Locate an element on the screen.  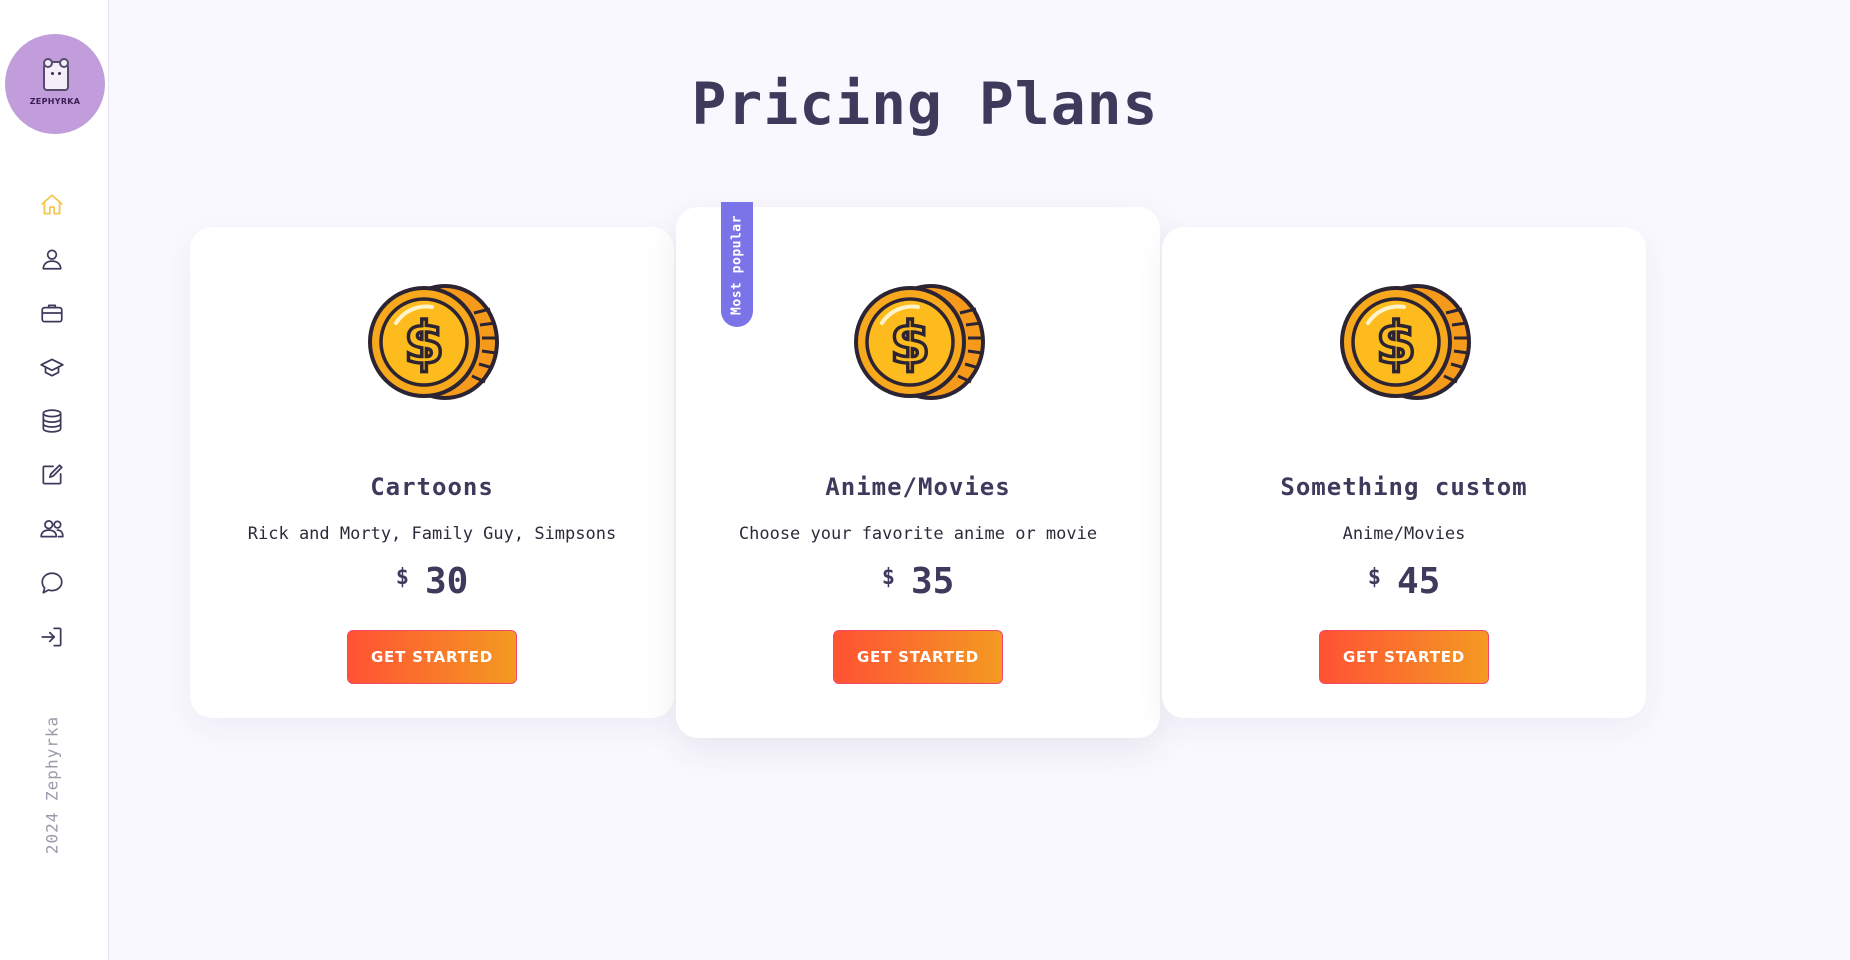
home-icon is located at coordinates (52, 204).